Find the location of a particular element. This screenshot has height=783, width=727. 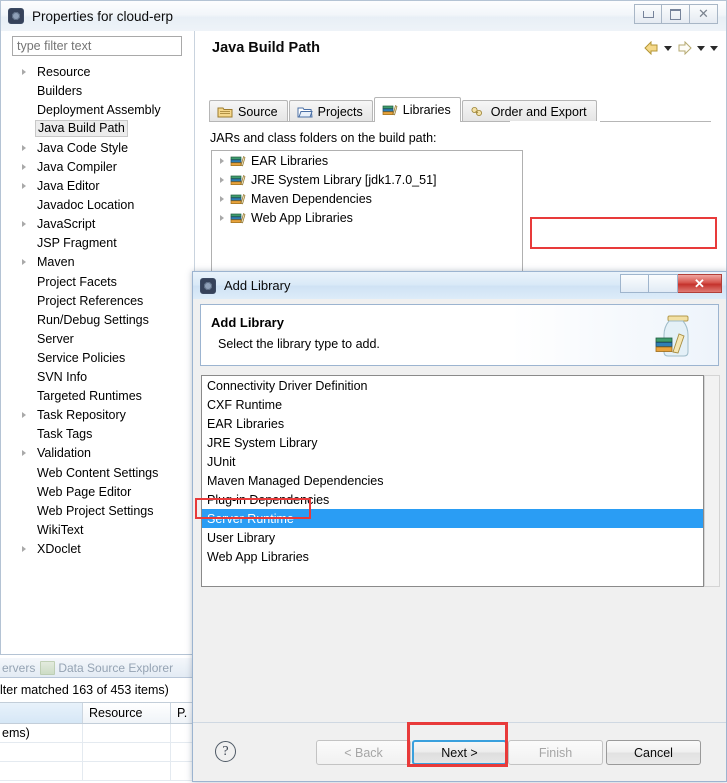

library-books-icon is located at coordinates (238, 199).